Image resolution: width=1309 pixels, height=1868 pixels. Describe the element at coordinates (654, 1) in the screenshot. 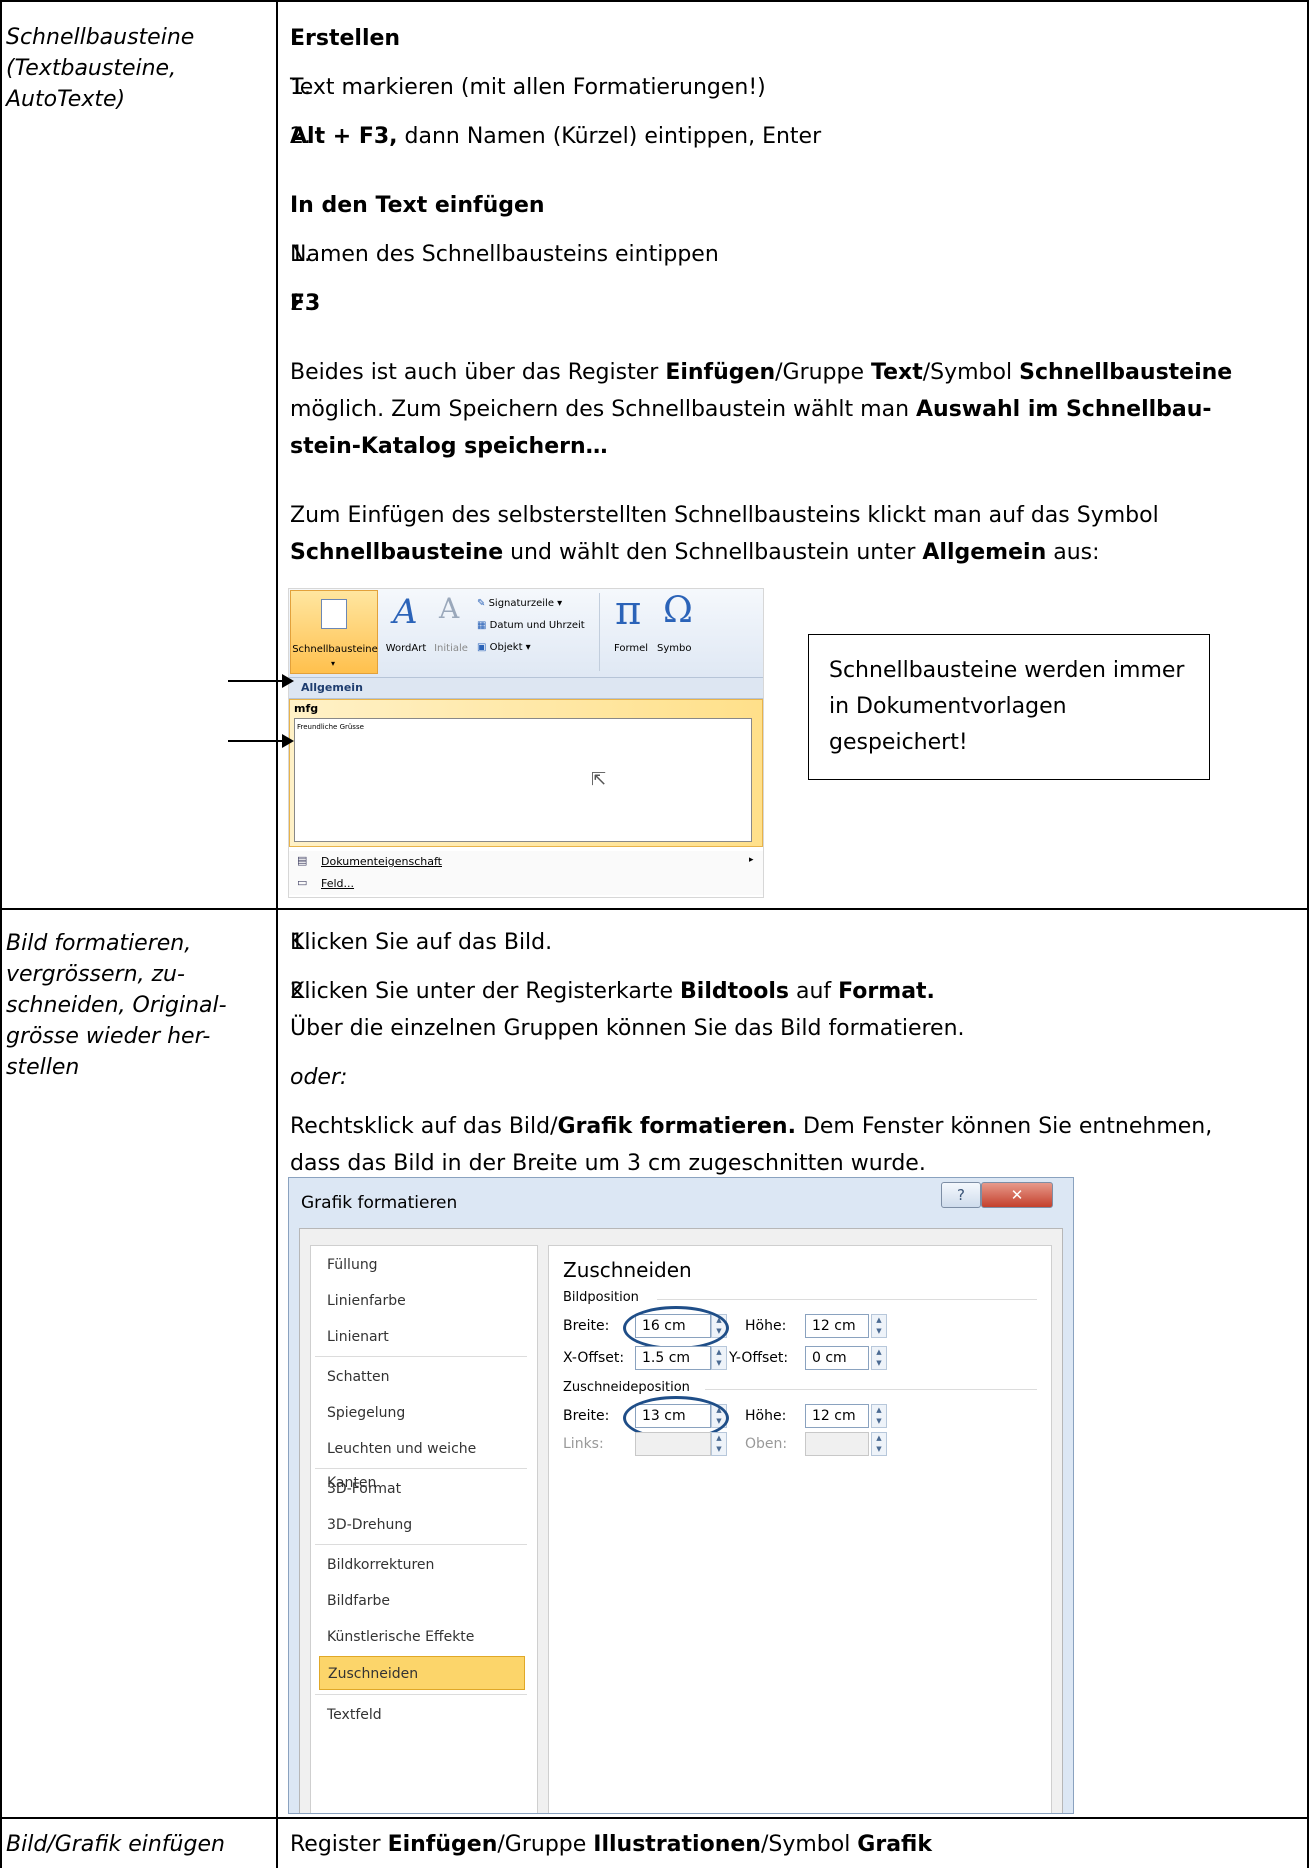

I see `table-border-top` at that location.